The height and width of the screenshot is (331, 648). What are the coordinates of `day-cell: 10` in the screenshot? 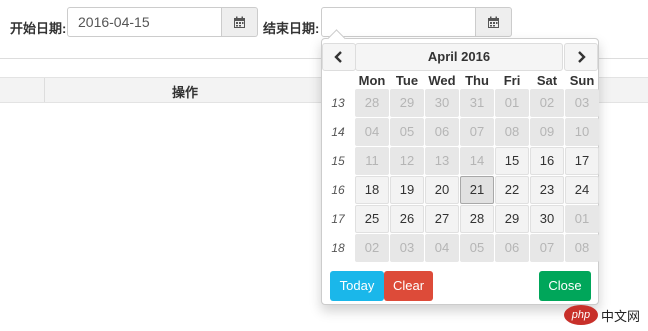 It's located at (582, 132).